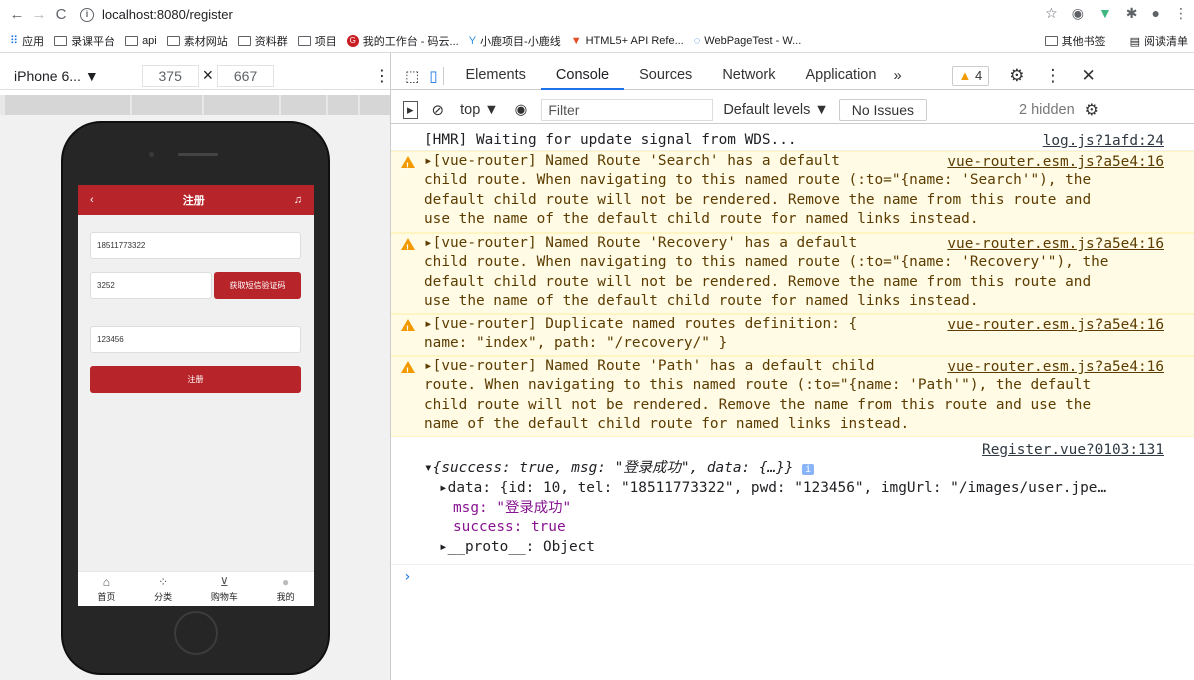  Describe the element at coordinates (515, 41) in the screenshot. I see `bookmark-item: Y 小鹿项目-小鹿线` at that location.